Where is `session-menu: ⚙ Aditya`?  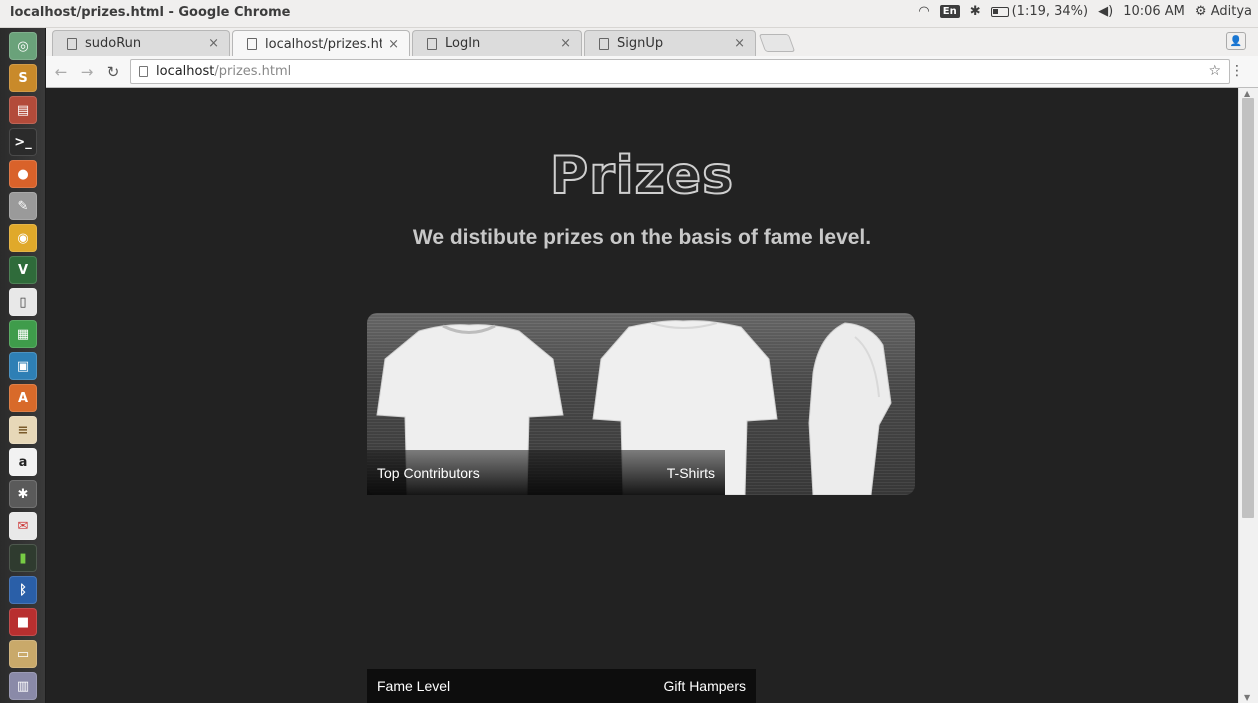
session-menu: ⚙ Aditya is located at coordinates (1223, 11).